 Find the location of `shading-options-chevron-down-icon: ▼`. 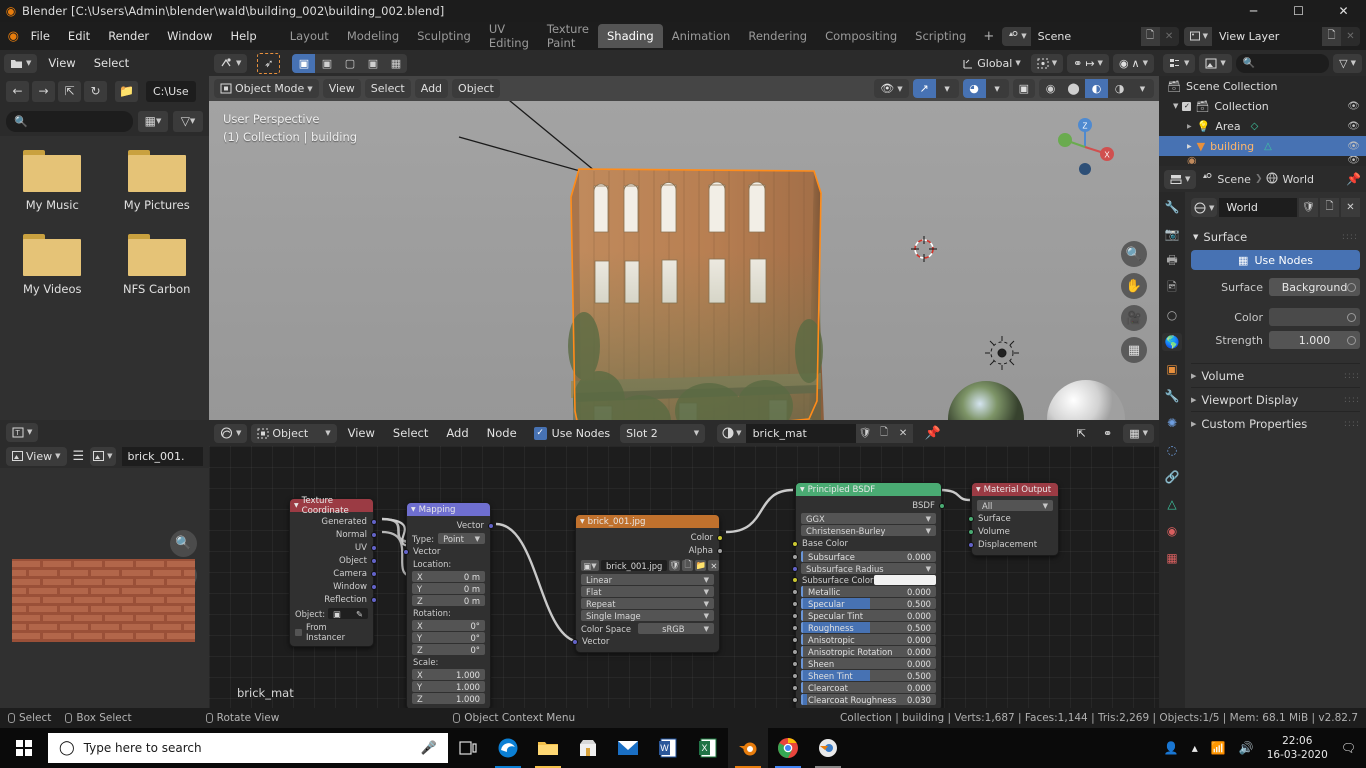

shading-options-chevron-down-icon: ▼ is located at coordinates (1142, 88).